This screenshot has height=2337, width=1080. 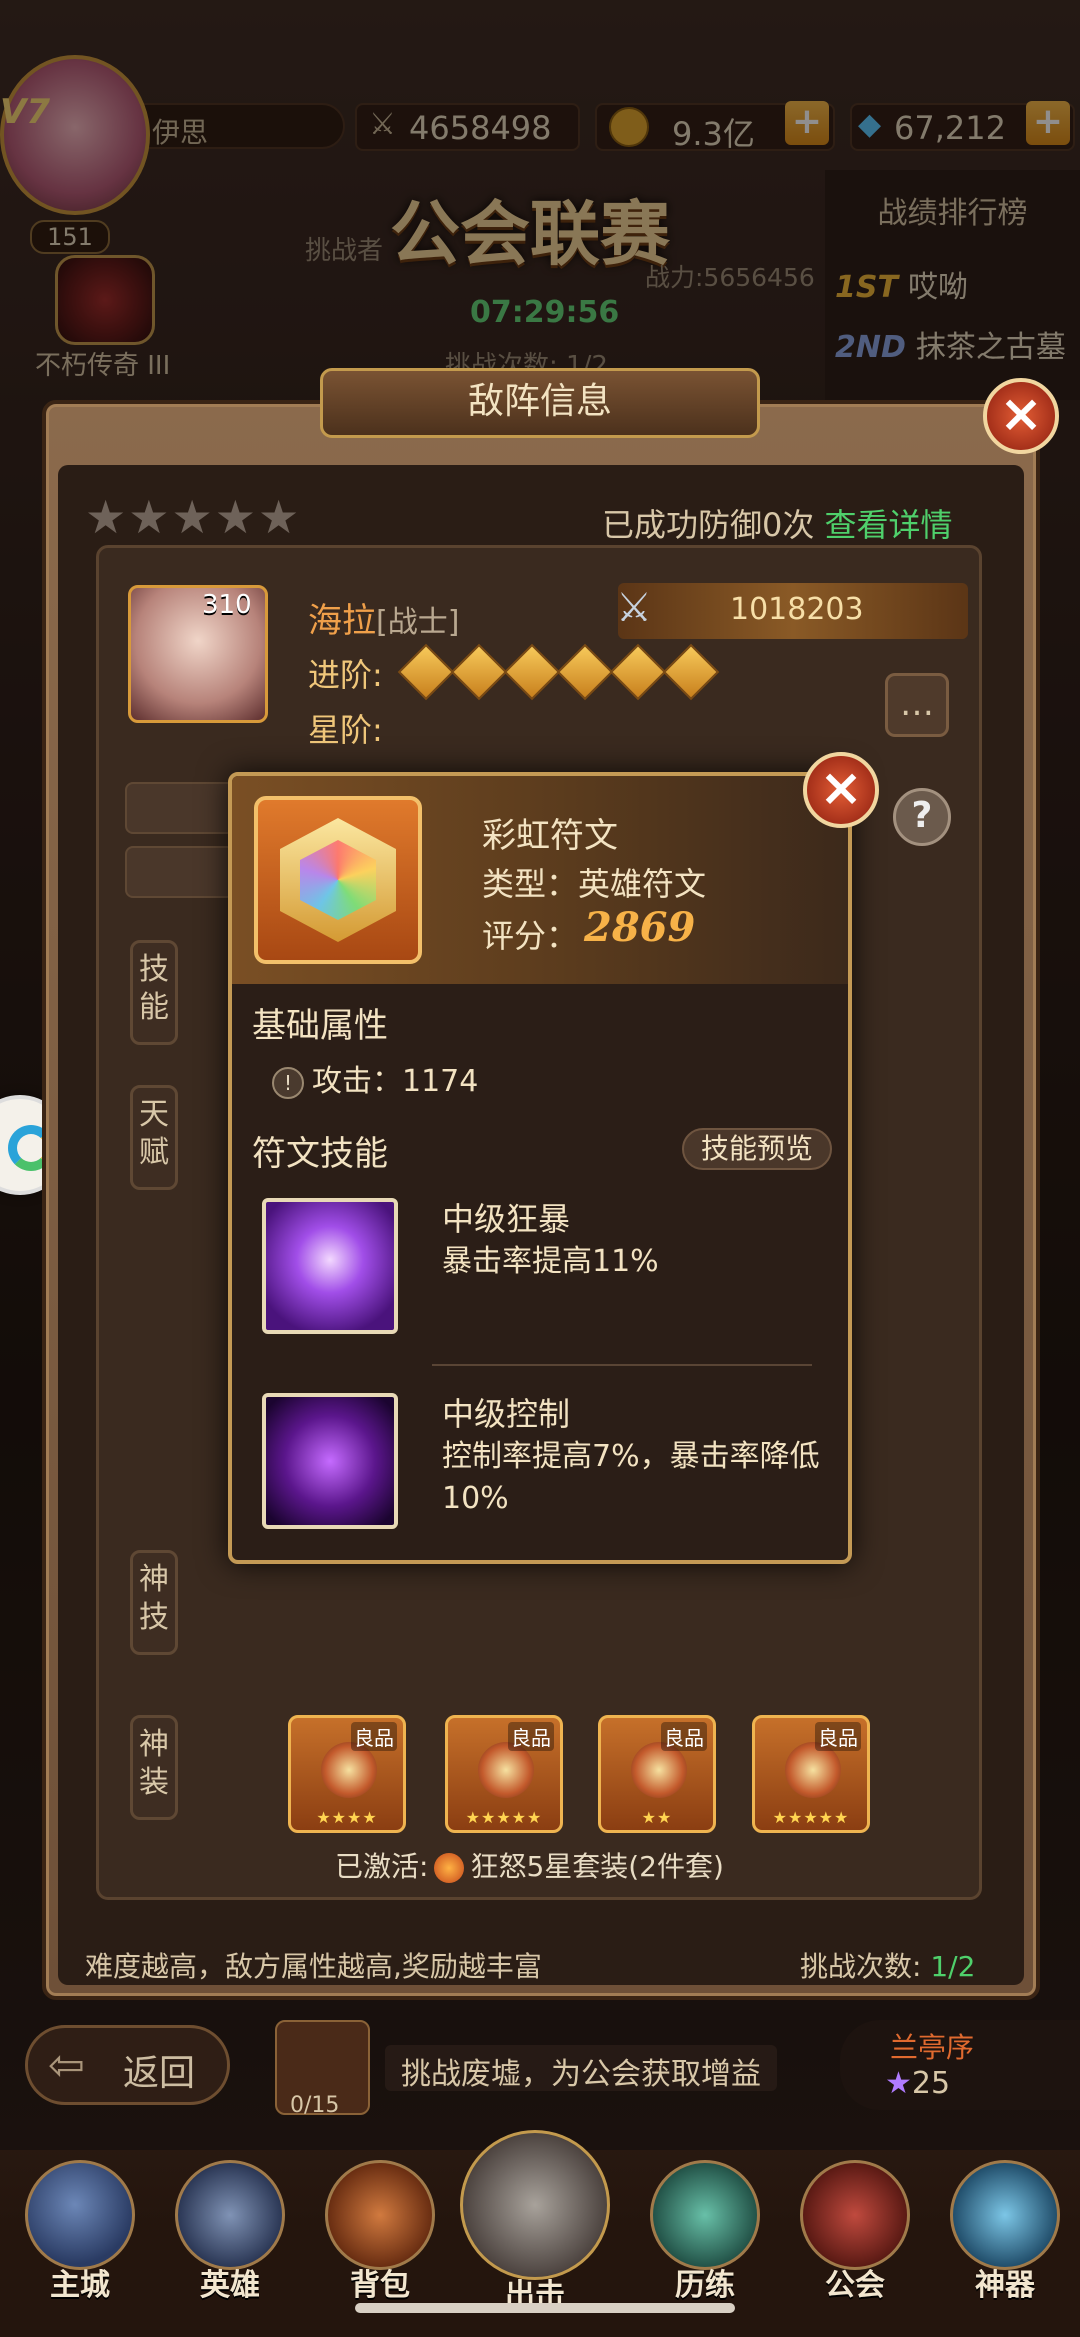 I want to click on panel-close-button: ×, so click(x=1021, y=416).